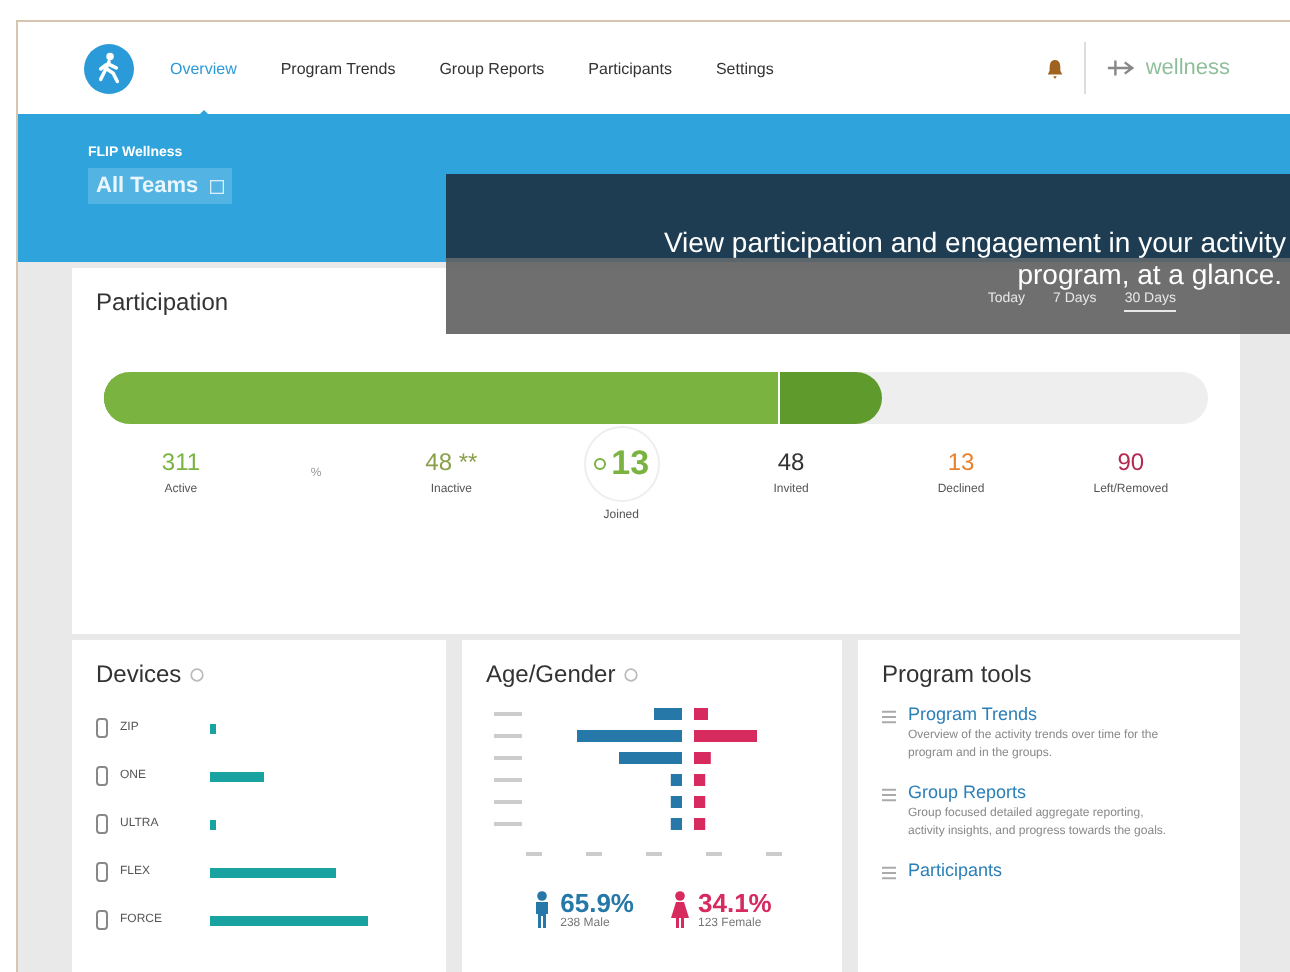 Image resolution: width=1290 pixels, height=972 pixels. Describe the element at coordinates (338, 68) in the screenshot. I see `nav-tab: Program Trends` at that location.